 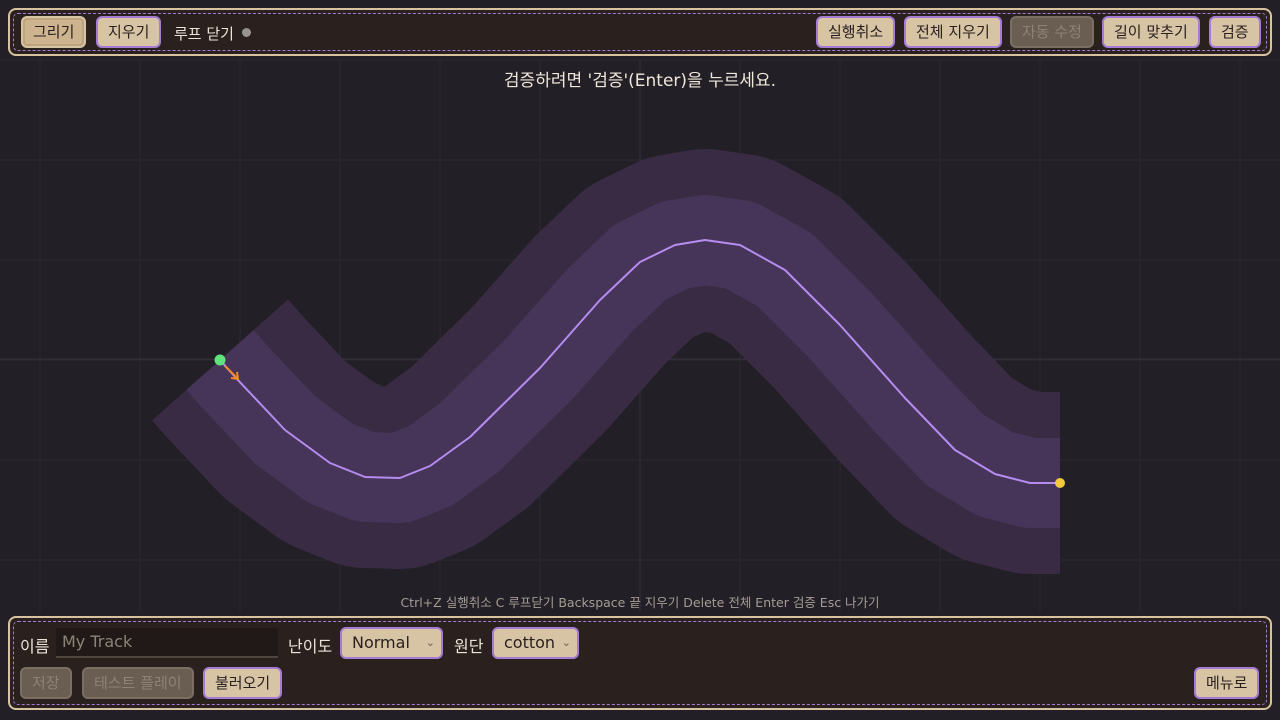 I want to click on back-to-menu-button: 메뉴로, so click(x=1227, y=683).